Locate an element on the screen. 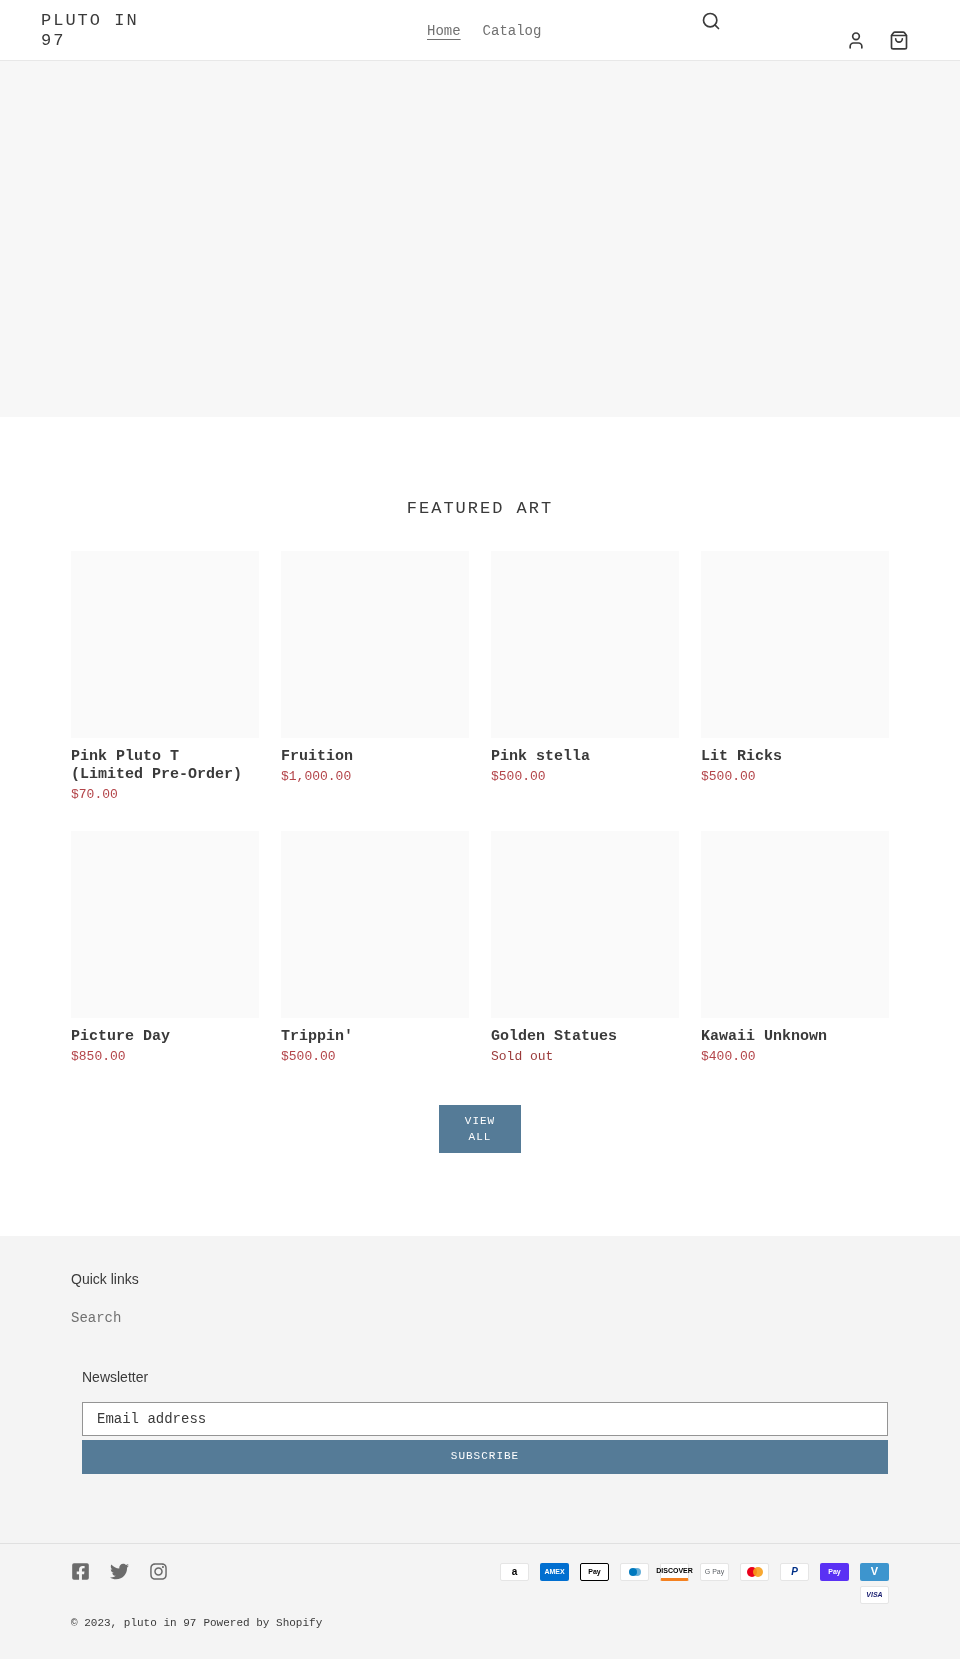  product-title: Lit Ricks is located at coordinates (795, 756).